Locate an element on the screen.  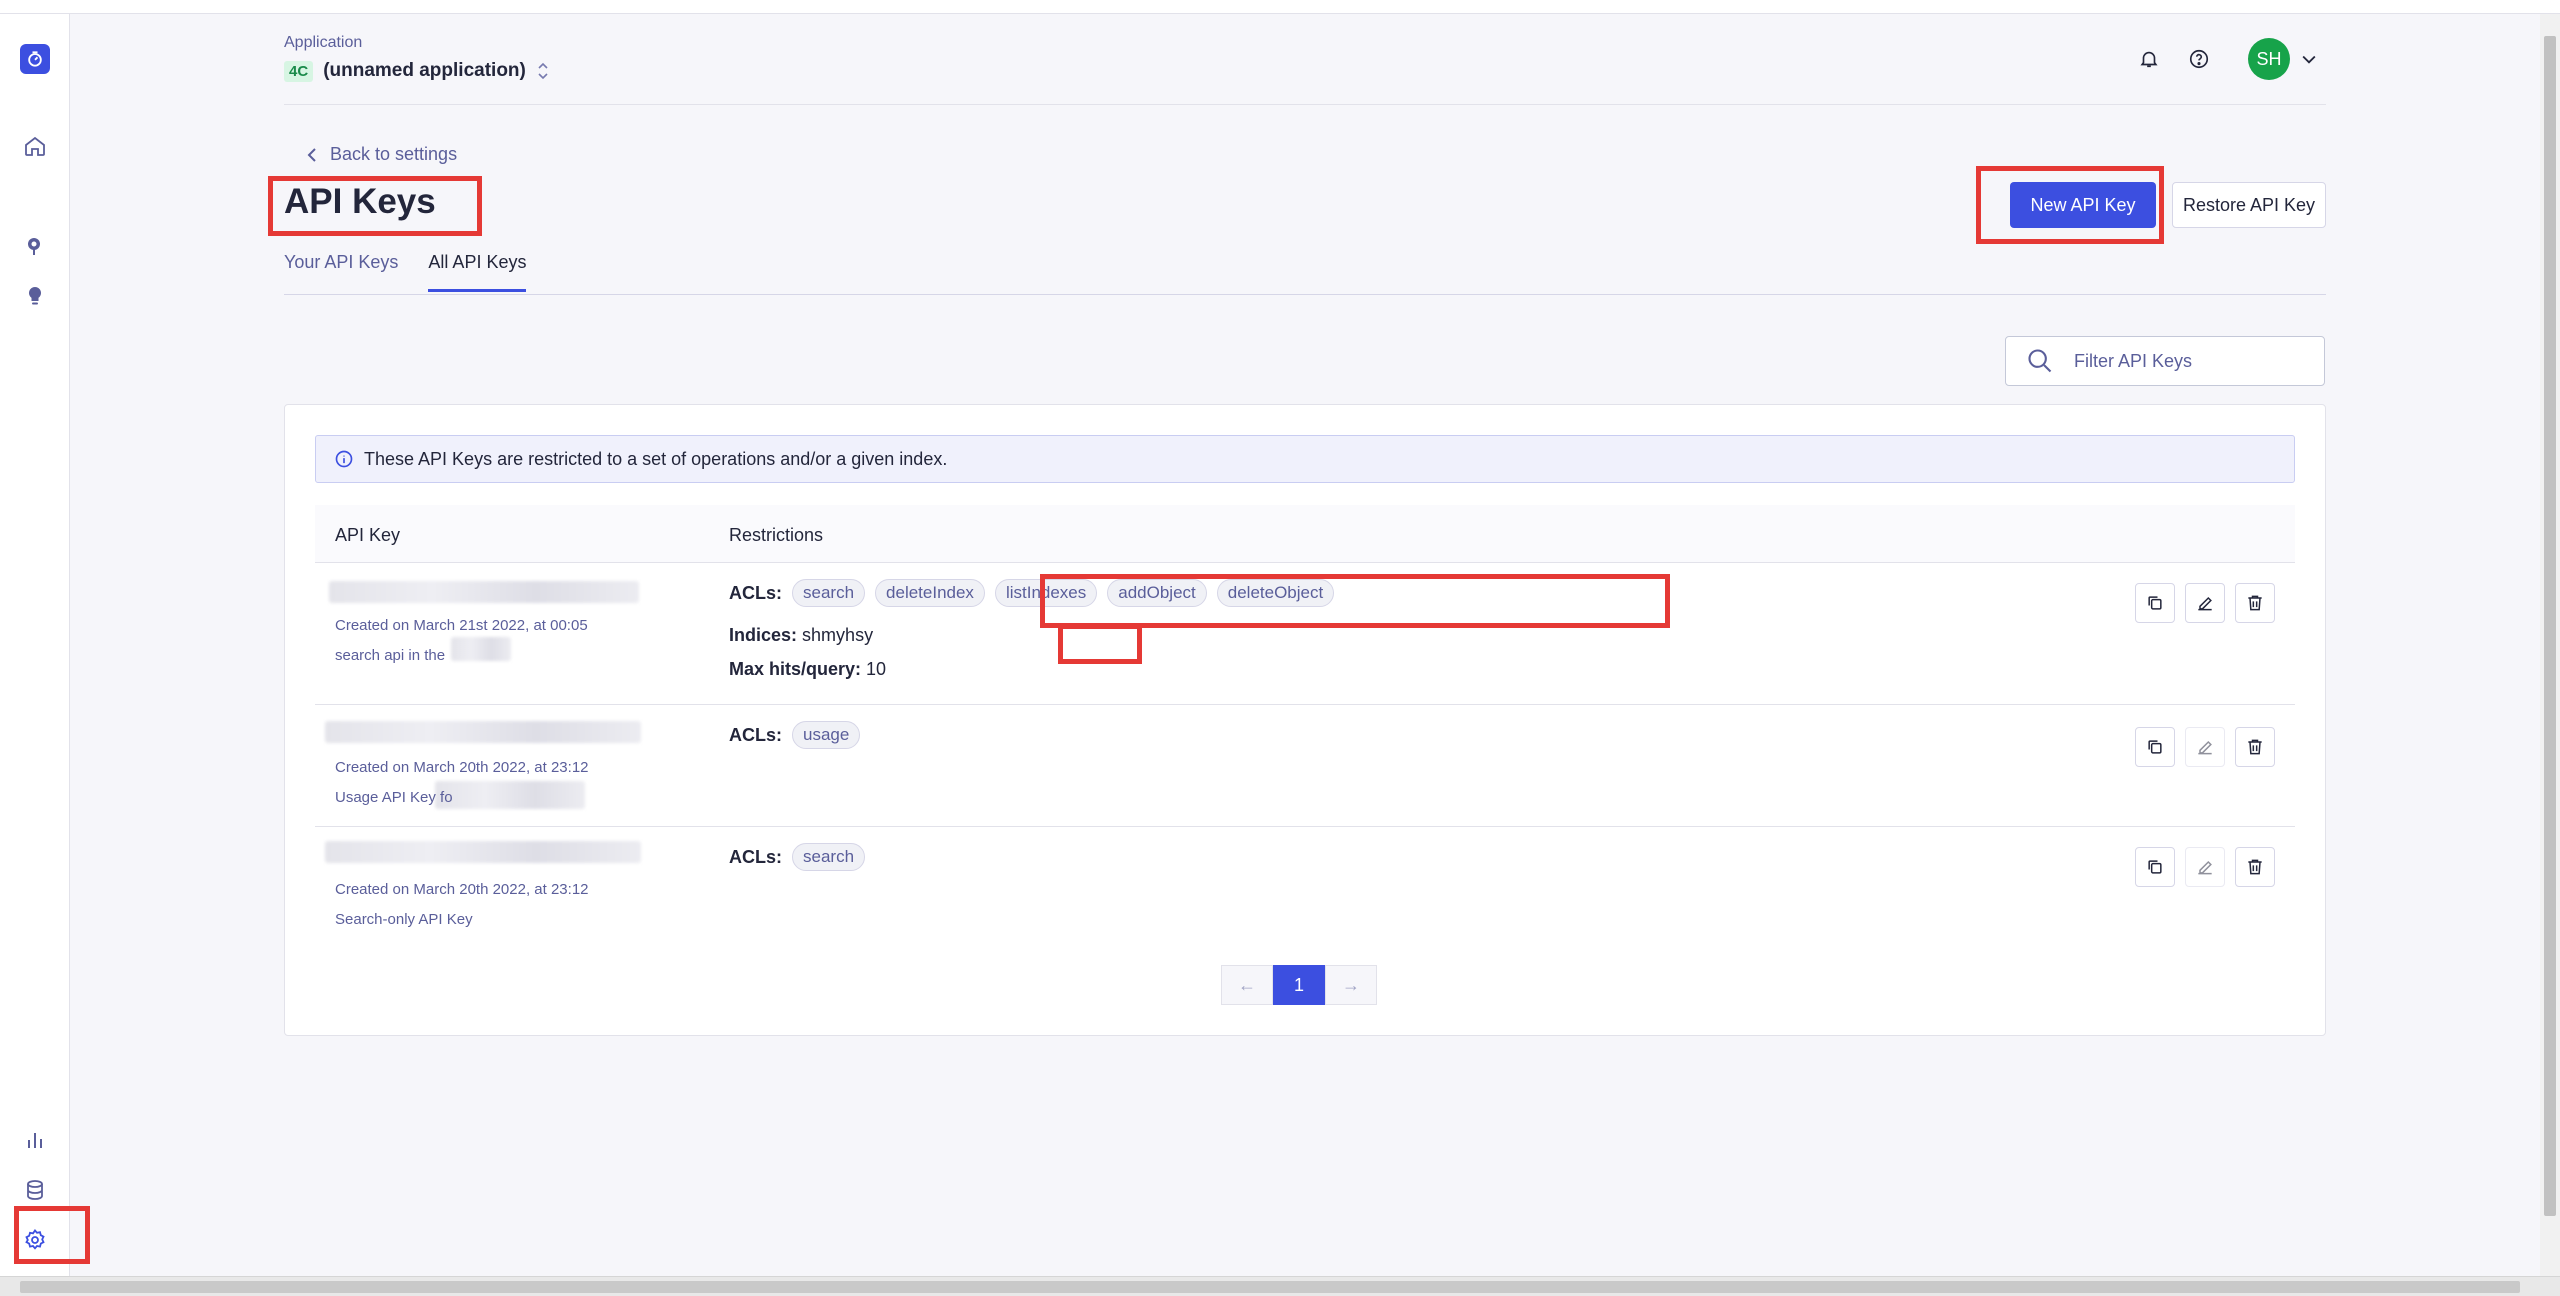
home-icon is located at coordinates (35, 146).